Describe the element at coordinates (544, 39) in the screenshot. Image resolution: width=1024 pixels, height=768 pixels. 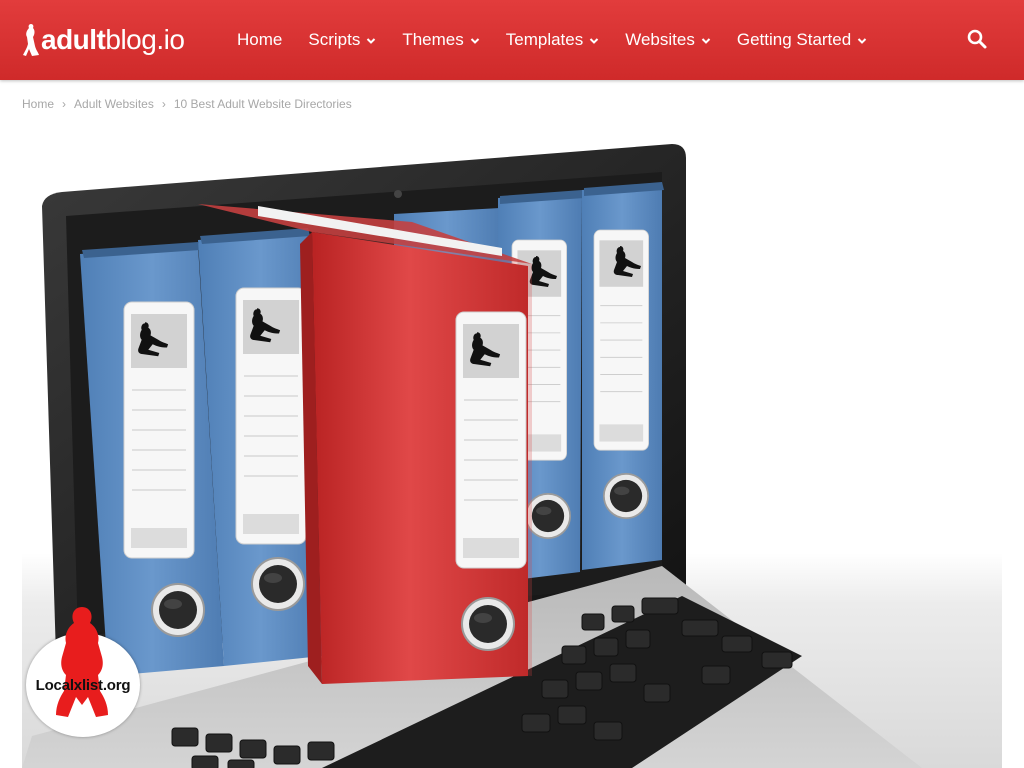
I see `nav-item-label: Templates` at that location.